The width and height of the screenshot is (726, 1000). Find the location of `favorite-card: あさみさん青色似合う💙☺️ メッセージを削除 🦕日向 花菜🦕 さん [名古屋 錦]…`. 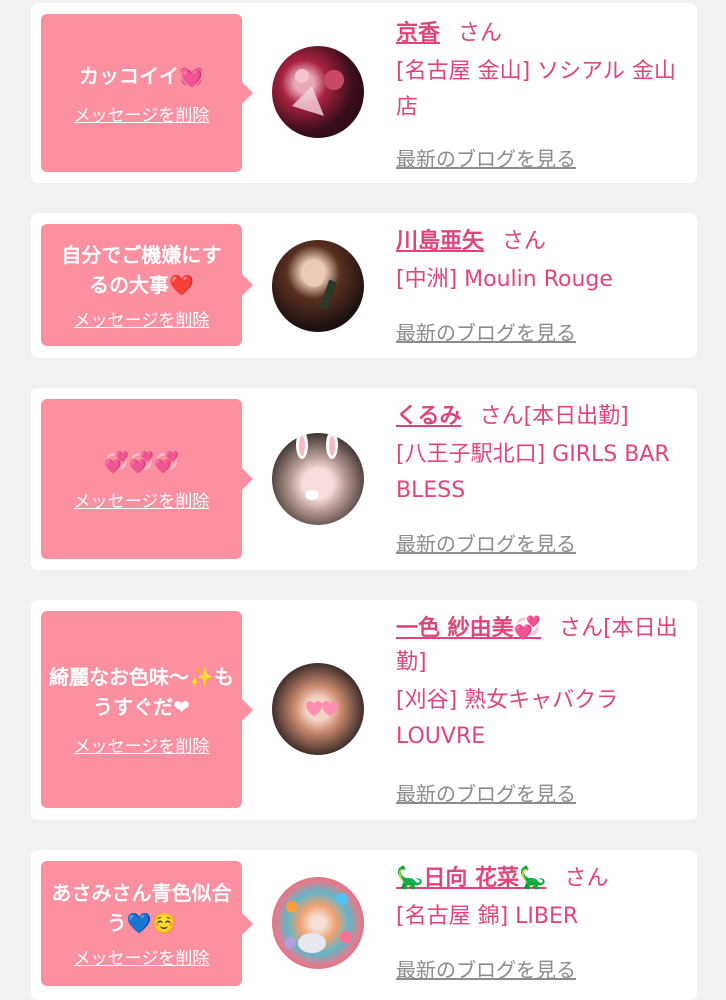

favorite-card: あさみさん青色似合う💙☺️ メッセージを削除 🦕日向 花菜🦕 さん [名古屋 錦]… is located at coordinates (364, 925).